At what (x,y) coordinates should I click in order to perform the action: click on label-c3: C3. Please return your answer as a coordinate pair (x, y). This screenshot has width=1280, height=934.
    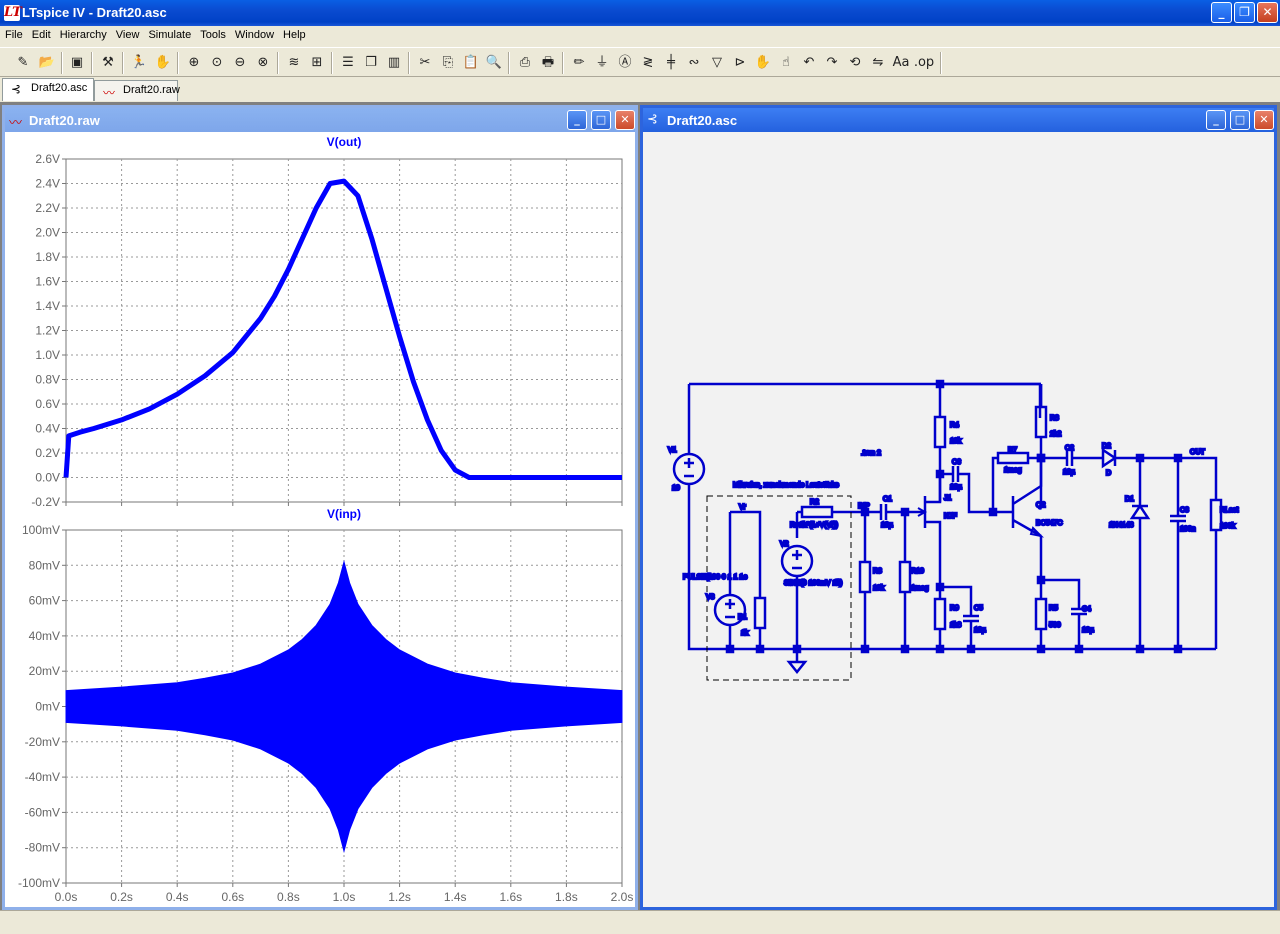
    Looking at the image, I should click on (1184, 510).